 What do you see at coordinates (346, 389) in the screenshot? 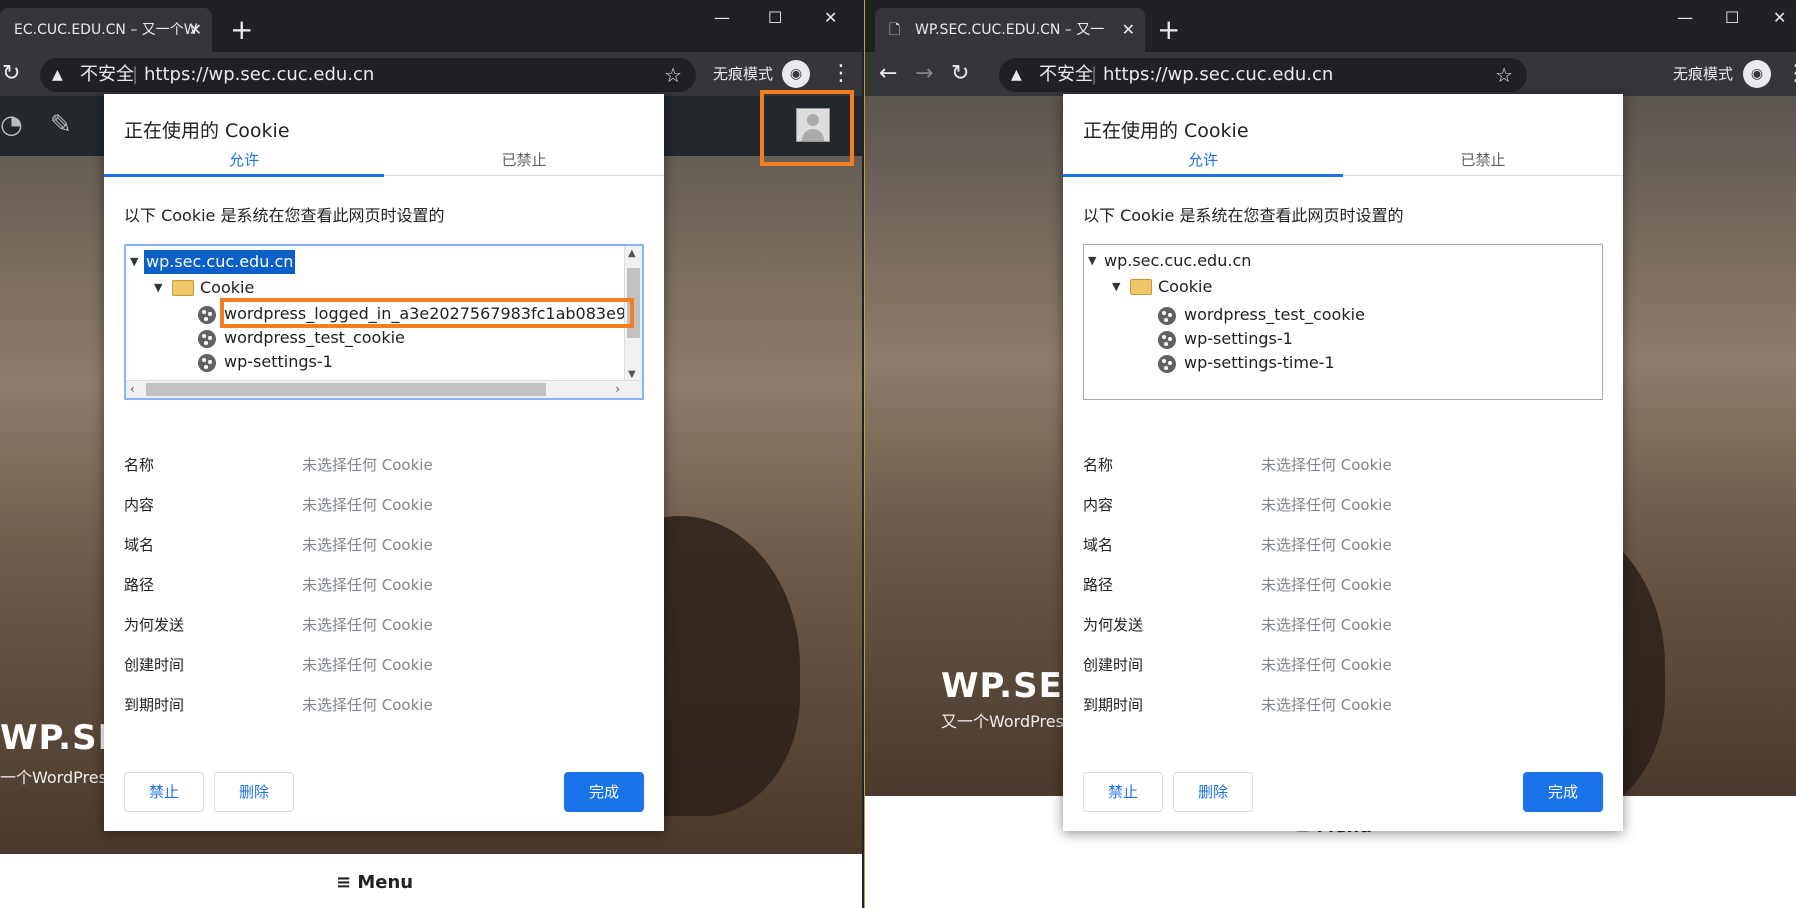
I see `scroll-thumb` at bounding box center [346, 389].